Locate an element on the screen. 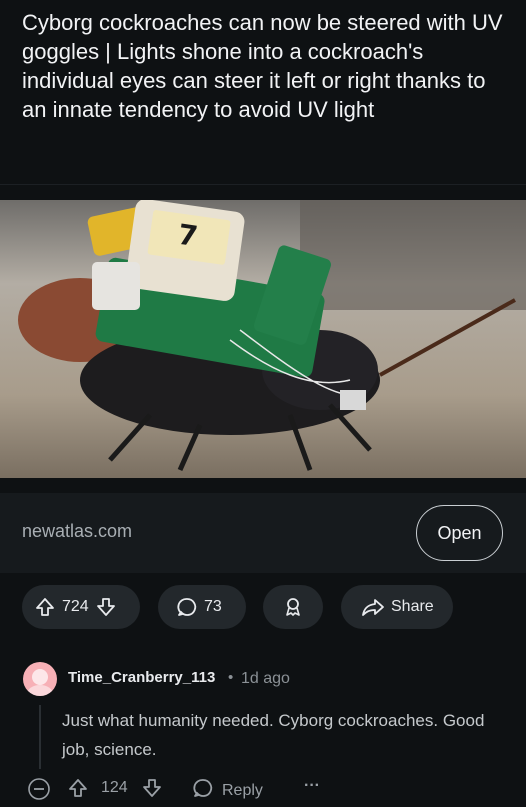 The image size is (526, 807). share-button: Share is located at coordinates (397, 607).